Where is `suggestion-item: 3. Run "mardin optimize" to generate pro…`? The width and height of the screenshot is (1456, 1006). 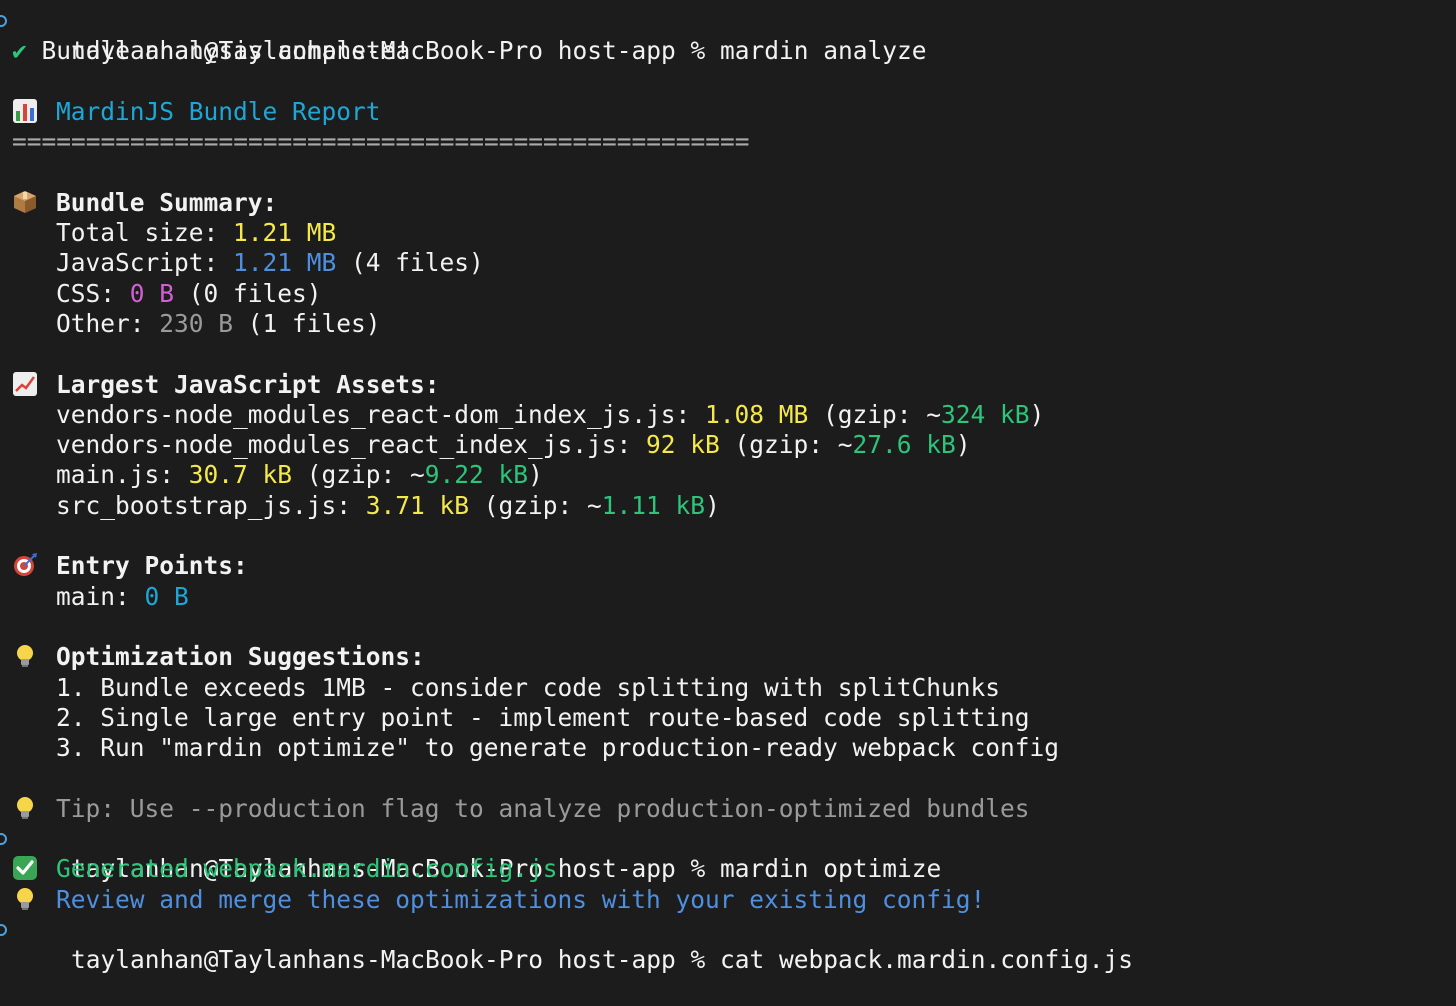
suggestion-item: 3. Run "mardin optimize" to generate pro… is located at coordinates (558, 748).